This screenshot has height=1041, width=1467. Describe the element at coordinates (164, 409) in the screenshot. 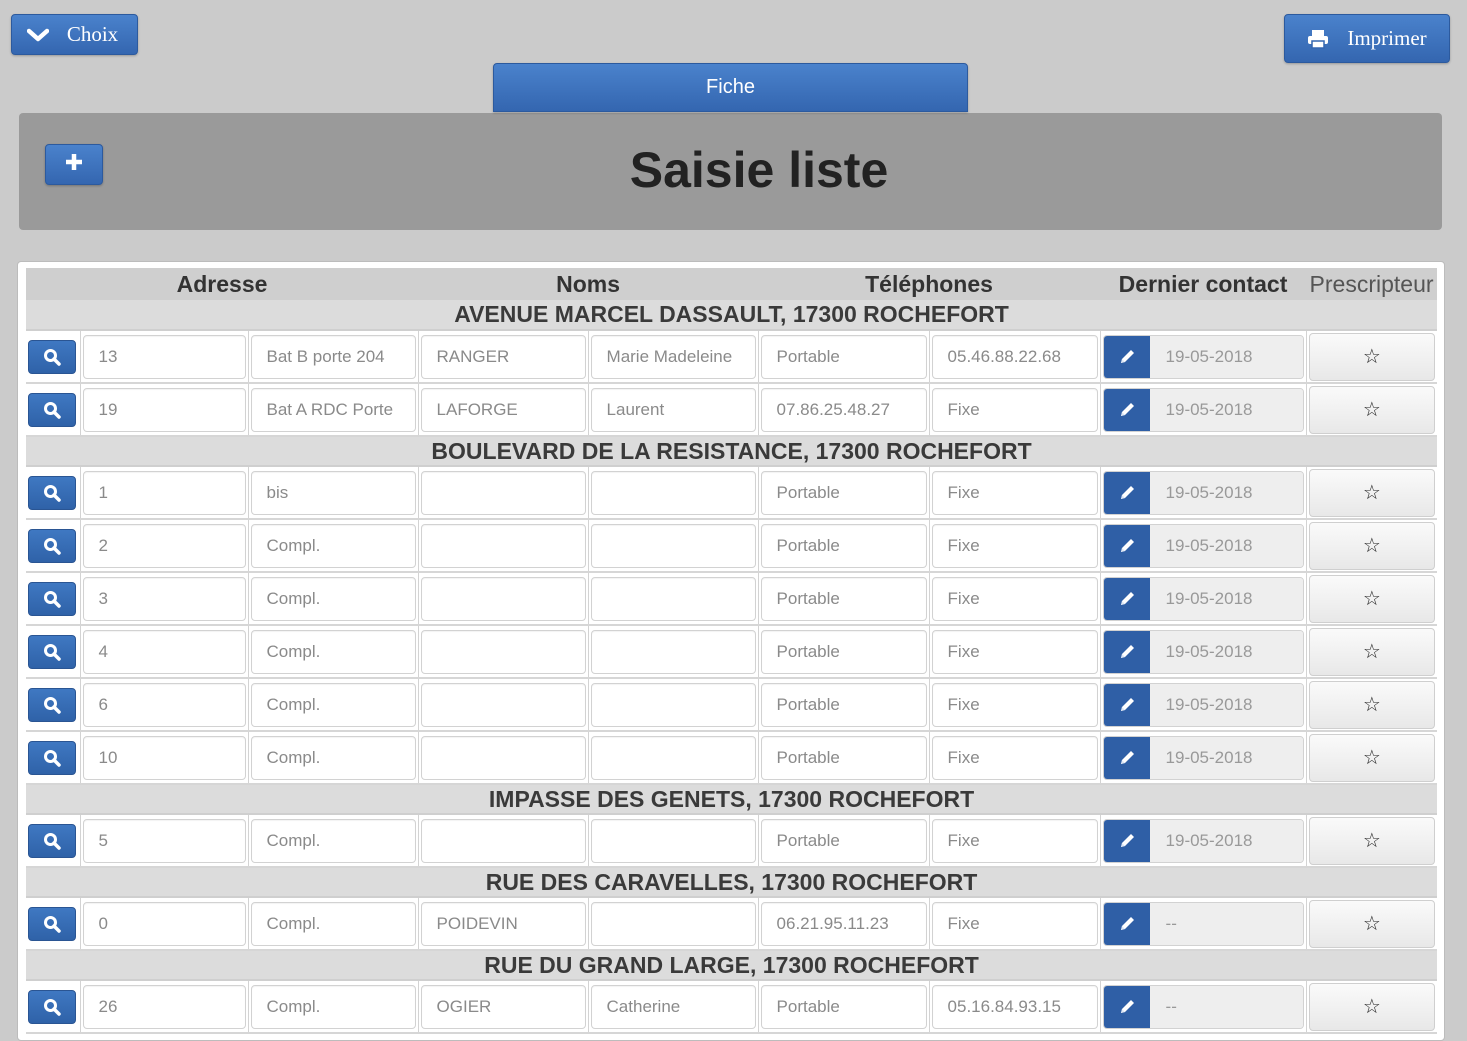

I see `street-number-field: 19` at that location.